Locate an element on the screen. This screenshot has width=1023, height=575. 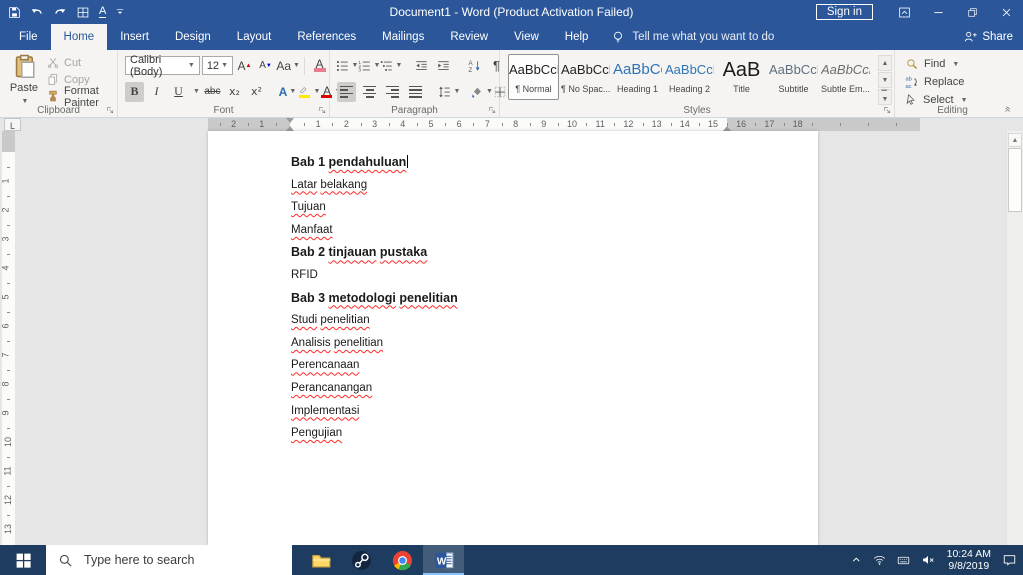
action-center-icon is located at coordinates (1009, 560).